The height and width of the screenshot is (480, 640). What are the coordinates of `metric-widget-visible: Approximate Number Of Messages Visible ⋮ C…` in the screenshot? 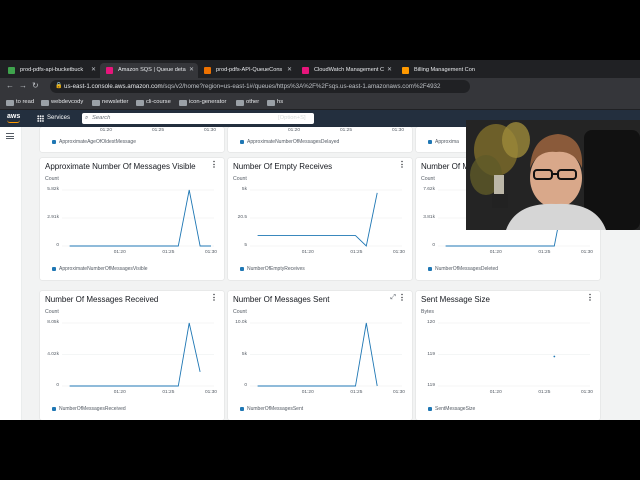 It's located at (132, 219).